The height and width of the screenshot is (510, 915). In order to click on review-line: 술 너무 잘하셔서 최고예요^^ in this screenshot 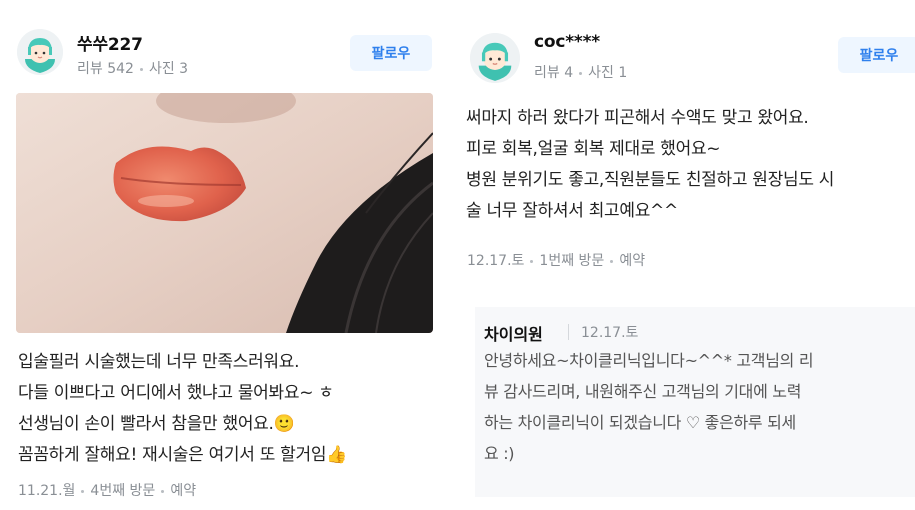, I will do `click(572, 211)`.